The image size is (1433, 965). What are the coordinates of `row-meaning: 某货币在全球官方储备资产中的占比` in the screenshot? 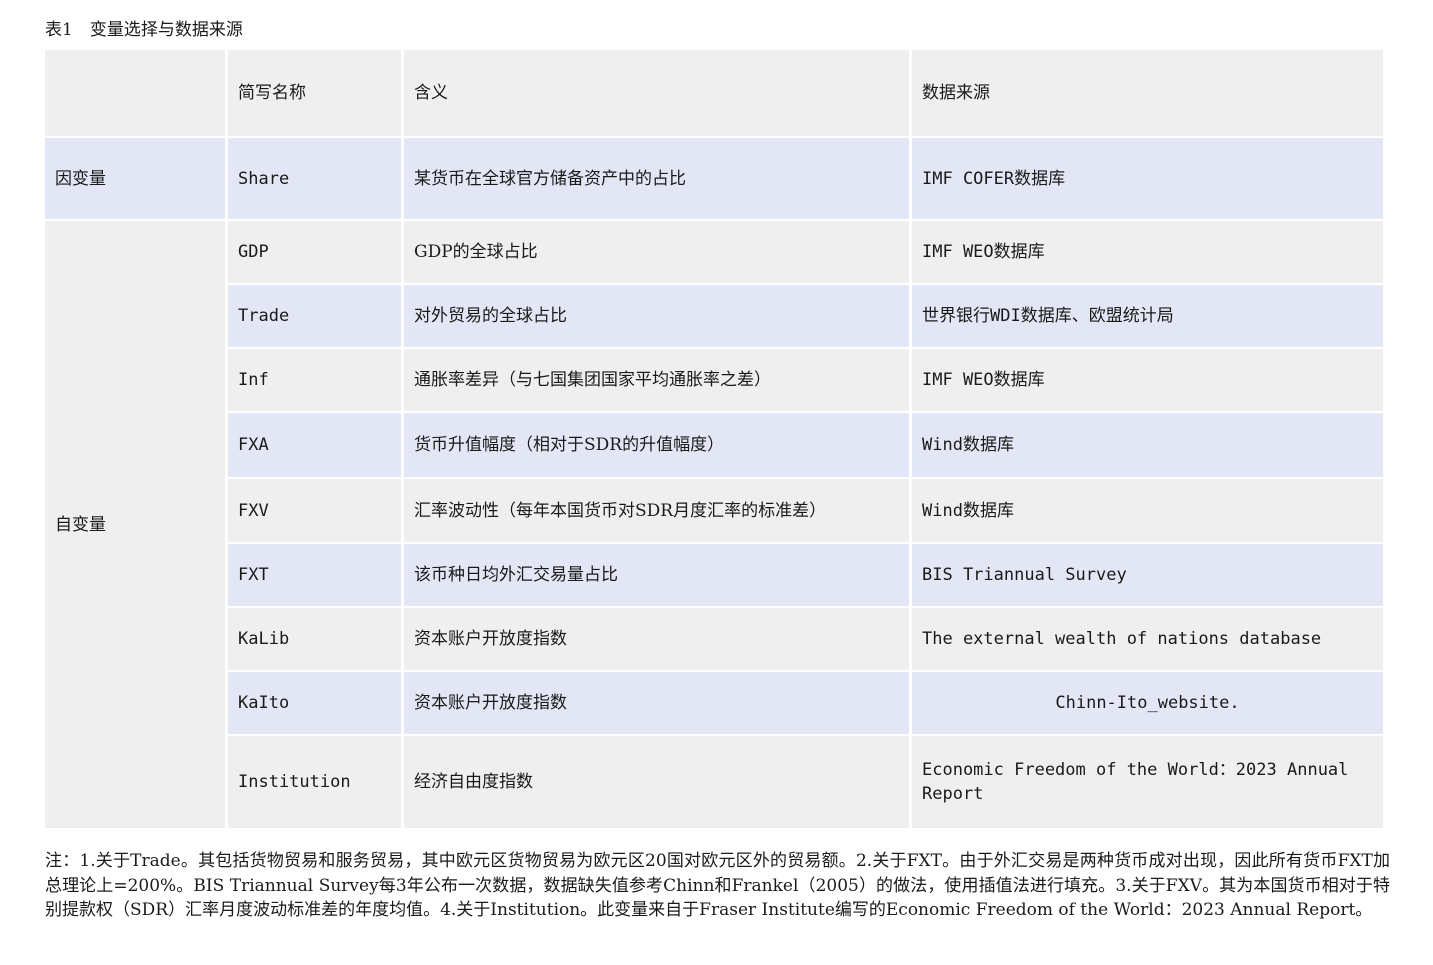 It's located at (658, 179).